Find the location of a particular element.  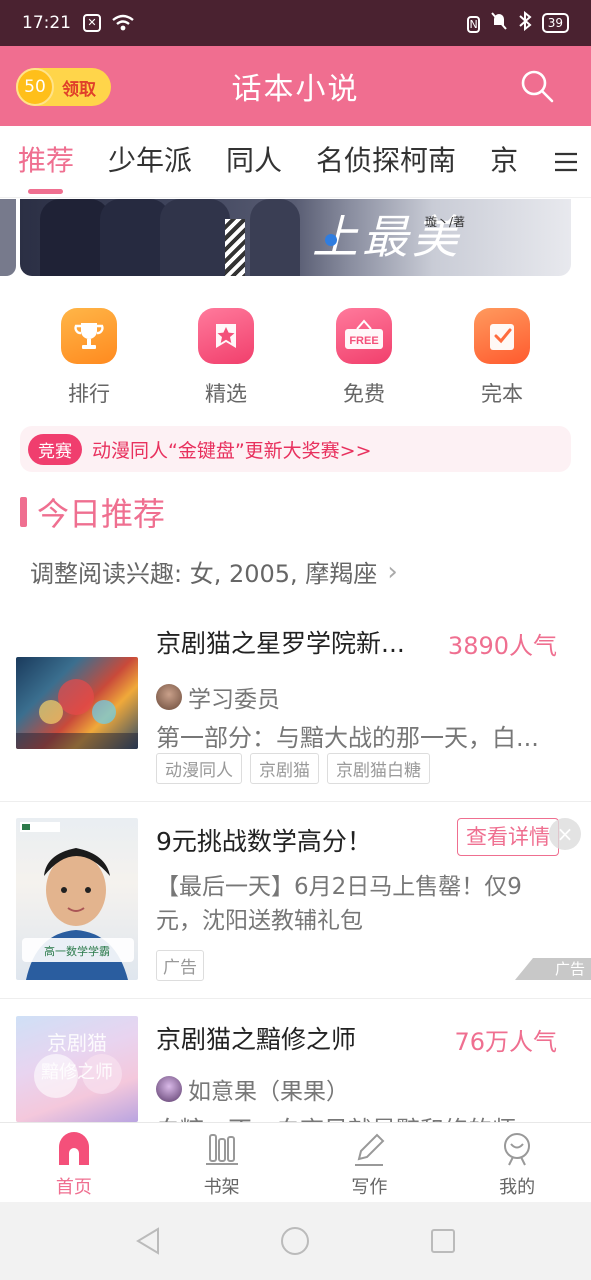

svg-text: 黯修之师 is located at coordinates (77, 1072).